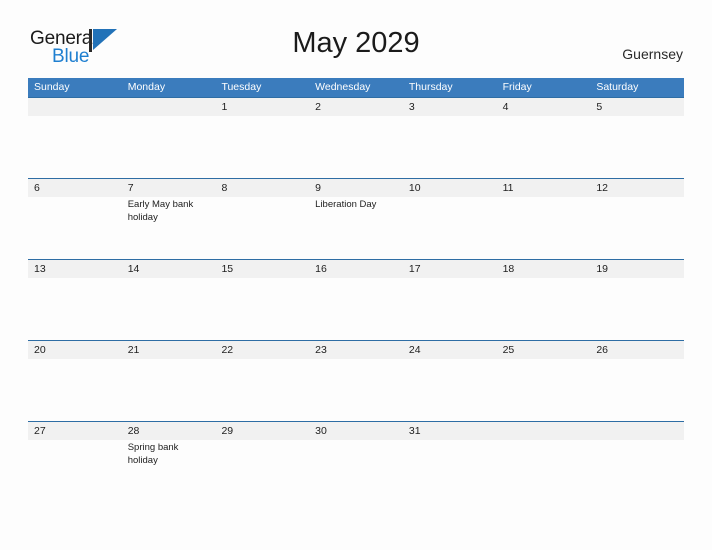 The height and width of the screenshot is (550, 712). What do you see at coordinates (508, 188) in the screenshot?
I see `day-number: 11` at bounding box center [508, 188].